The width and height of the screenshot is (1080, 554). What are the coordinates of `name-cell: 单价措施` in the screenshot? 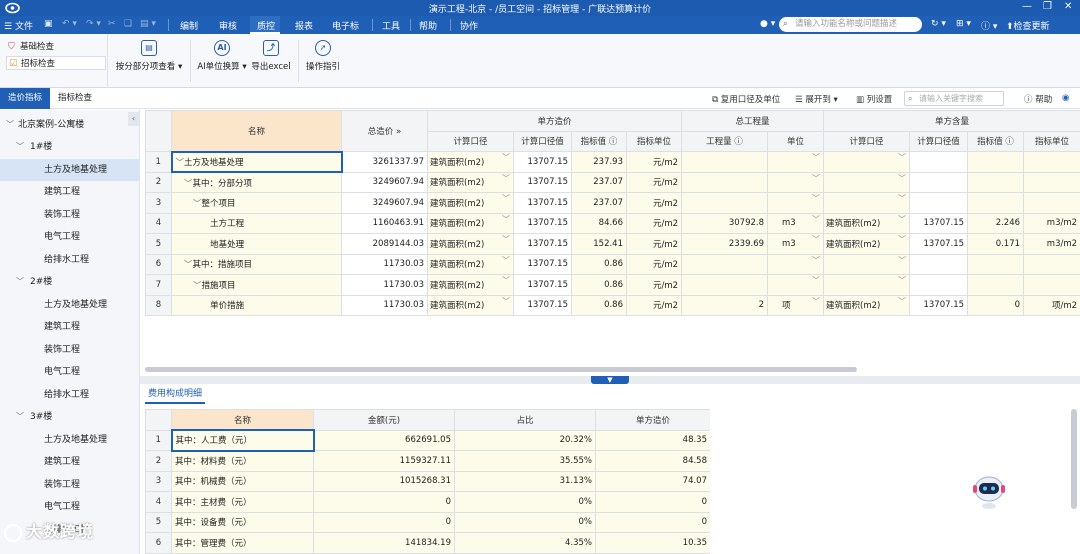 It's located at (256, 305).